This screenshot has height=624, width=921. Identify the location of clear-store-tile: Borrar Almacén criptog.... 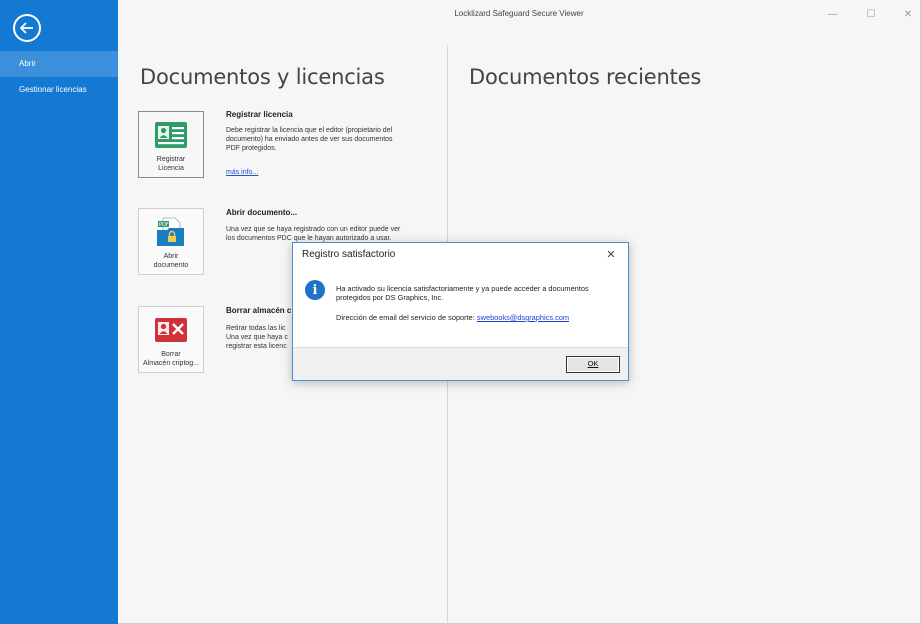
(171, 339).